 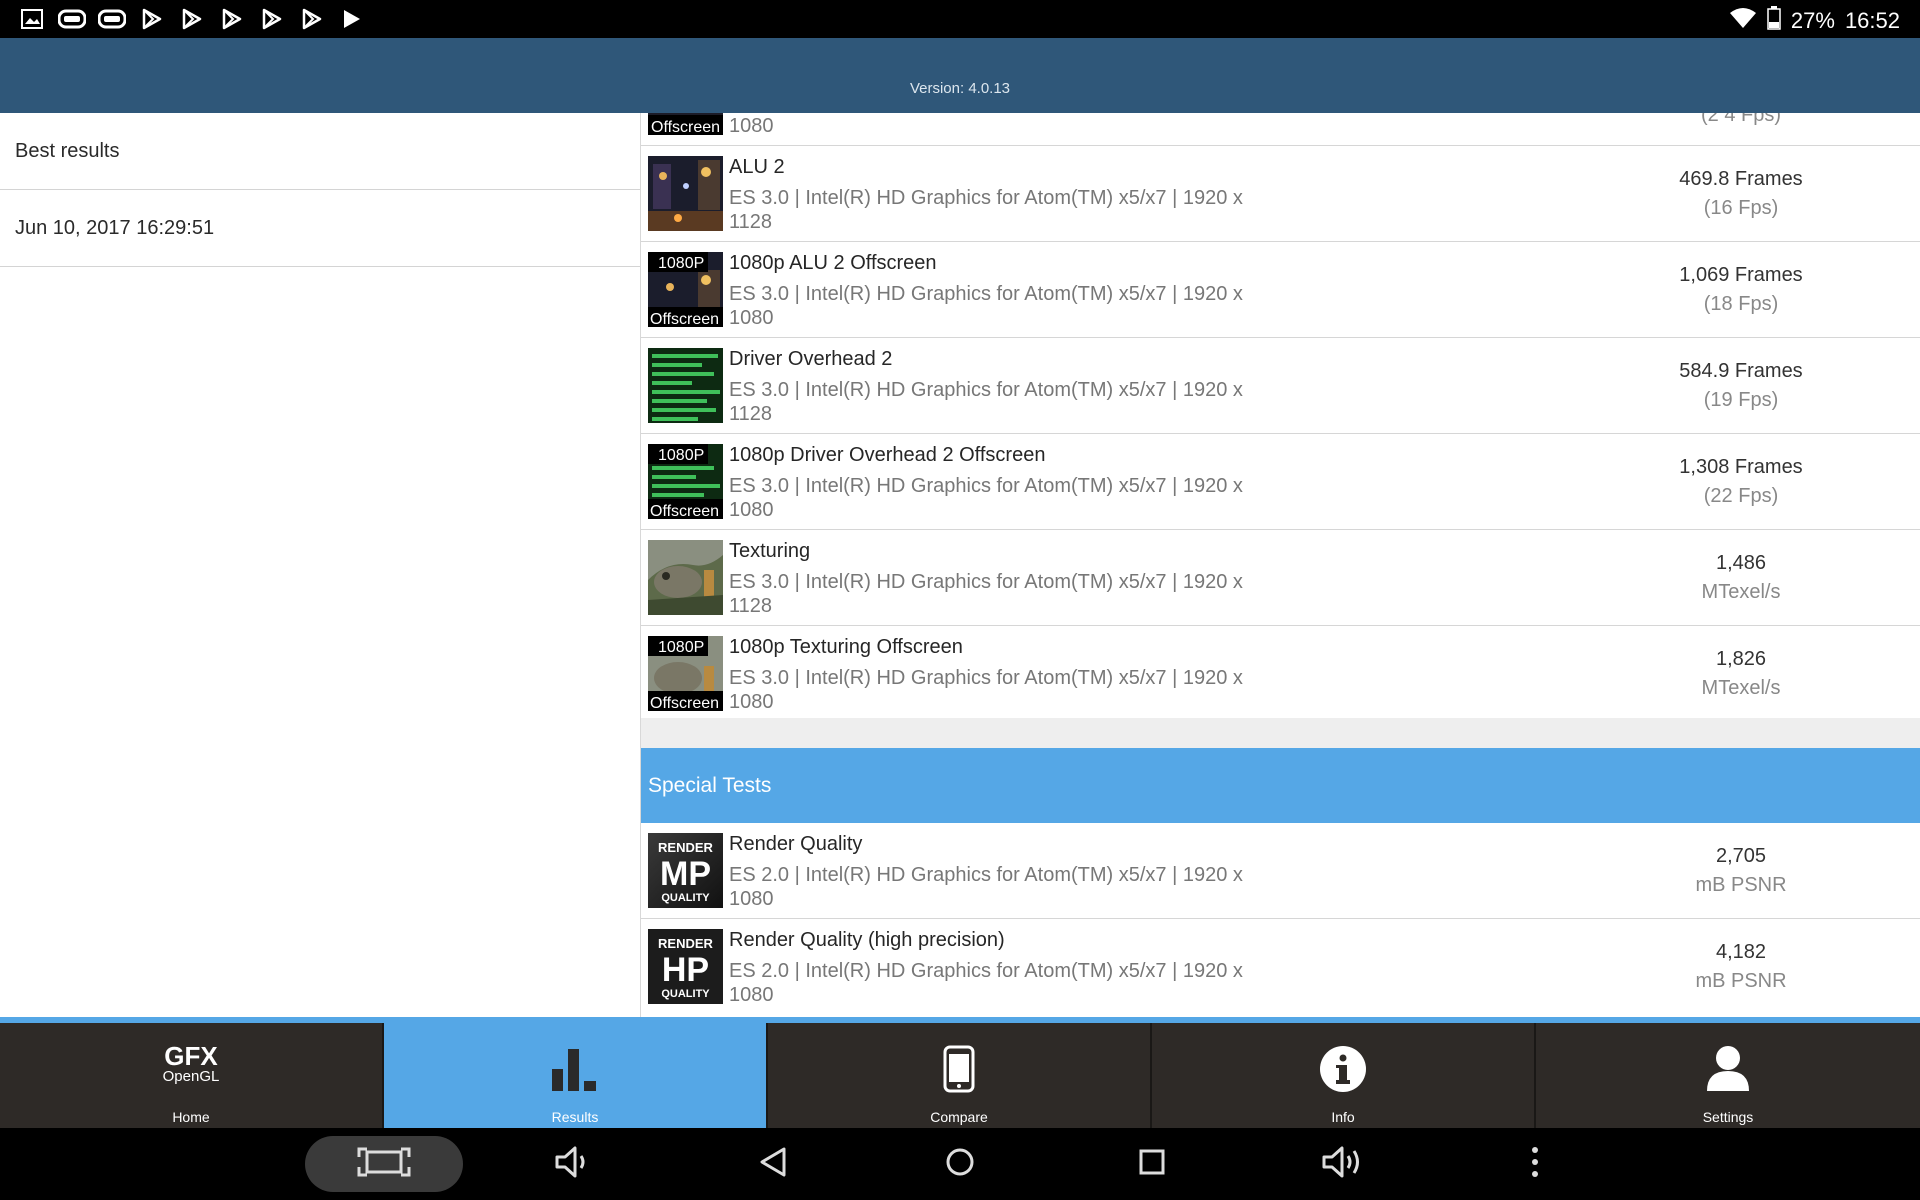 I want to click on gfx-logo-icon: GFX OpenGL, so click(x=191, y=1064).